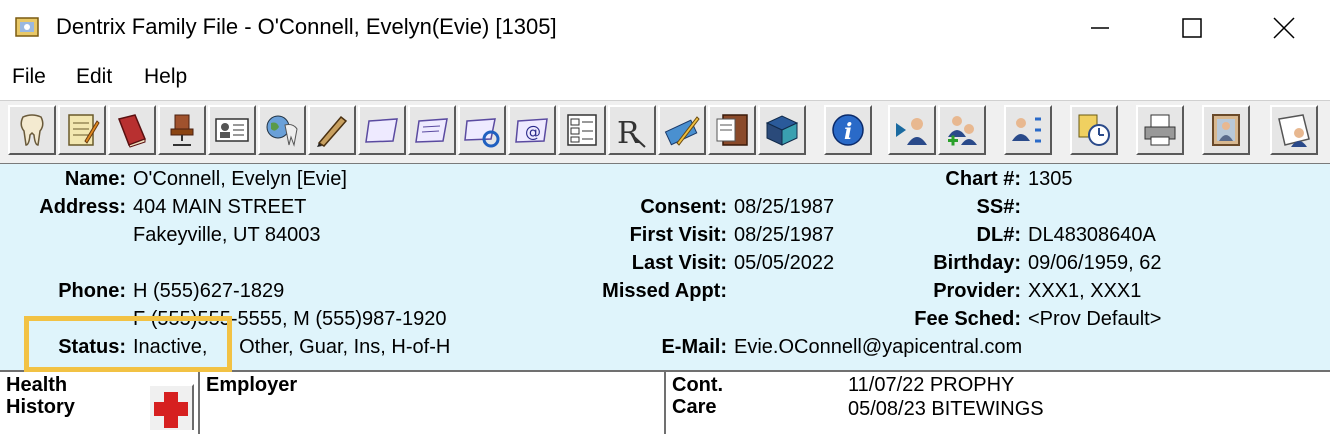 The width and height of the screenshot is (1330, 435). Describe the element at coordinates (251, 385) in the screenshot. I see `employer-label: Employer` at that location.